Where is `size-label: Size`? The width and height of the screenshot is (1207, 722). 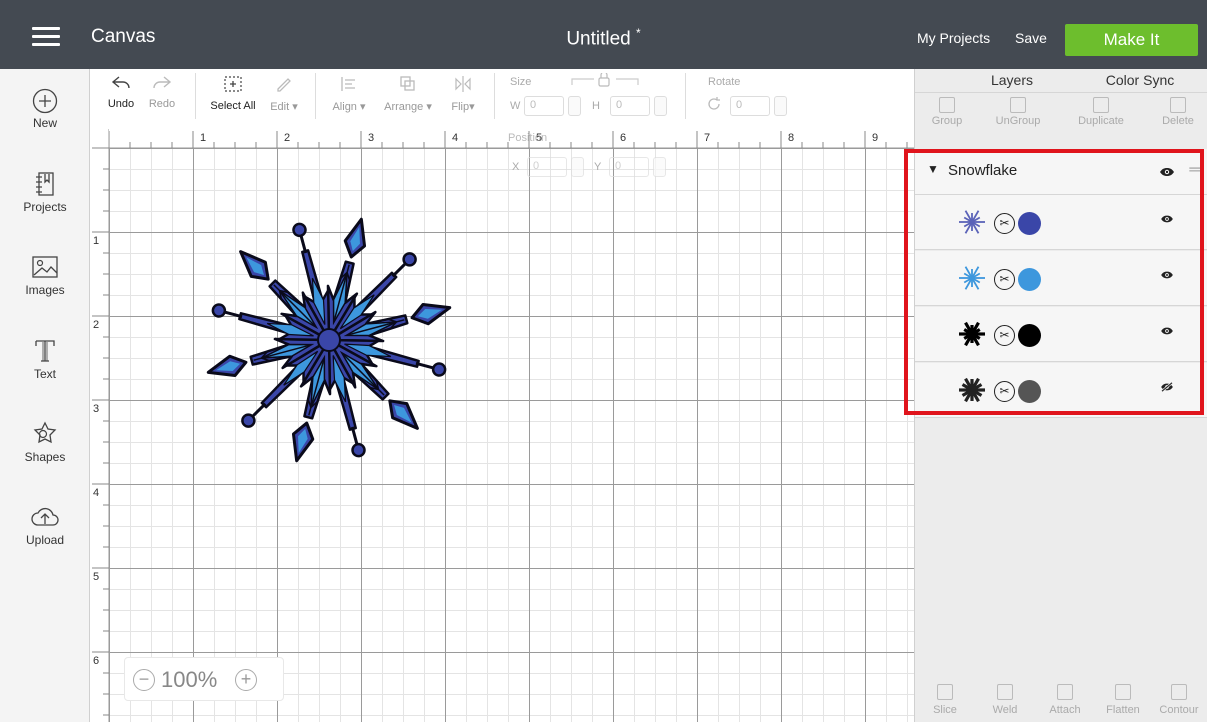 size-label: Size is located at coordinates (521, 82).